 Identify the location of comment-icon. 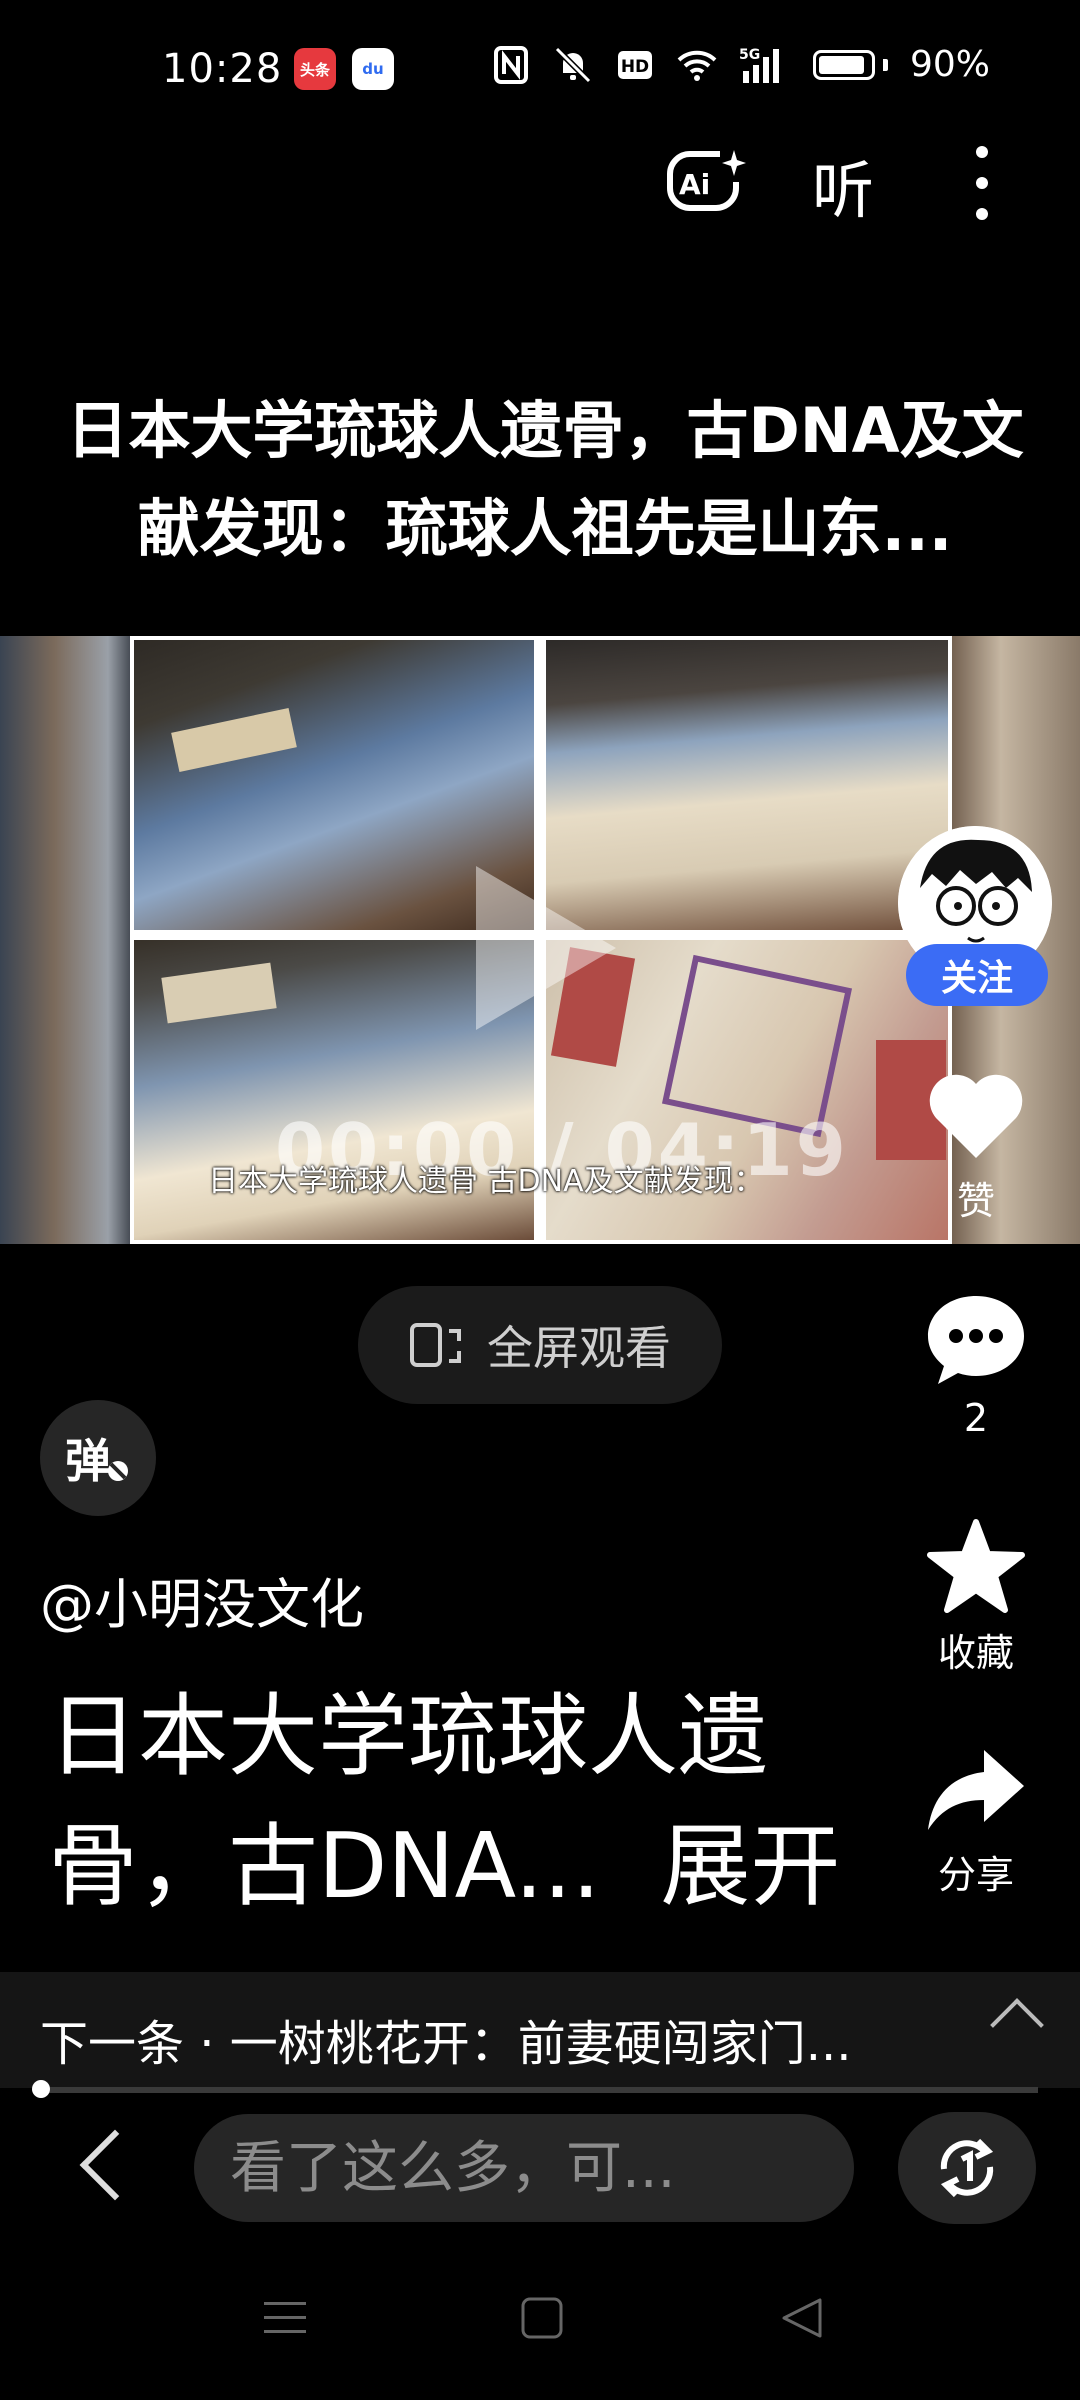
(976, 1340).